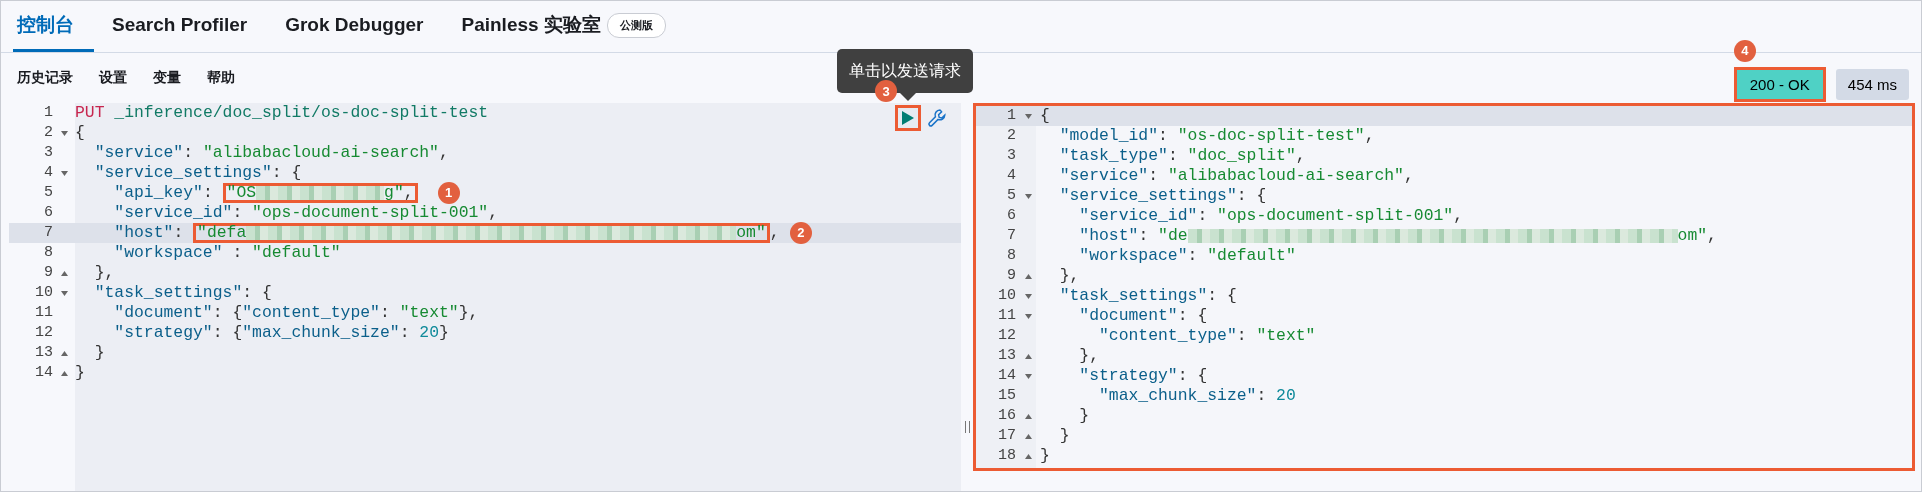  I want to click on tab: Painless 实验室 公测版, so click(571, 26).